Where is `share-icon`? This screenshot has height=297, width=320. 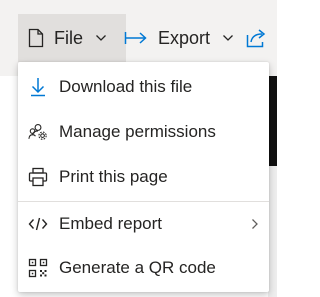 share-icon is located at coordinates (257, 38).